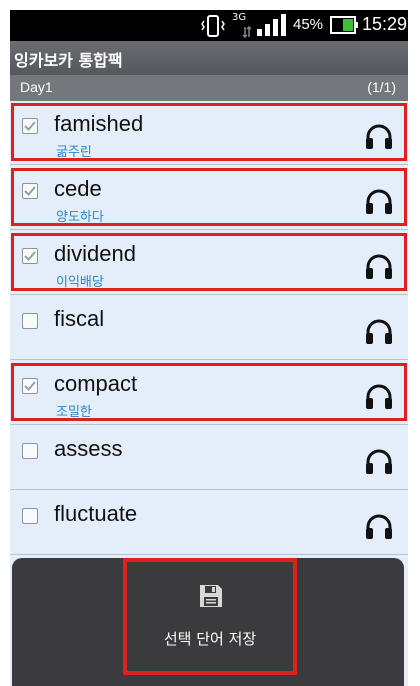  I want to click on transfer-arrows-icon, so click(247, 32).